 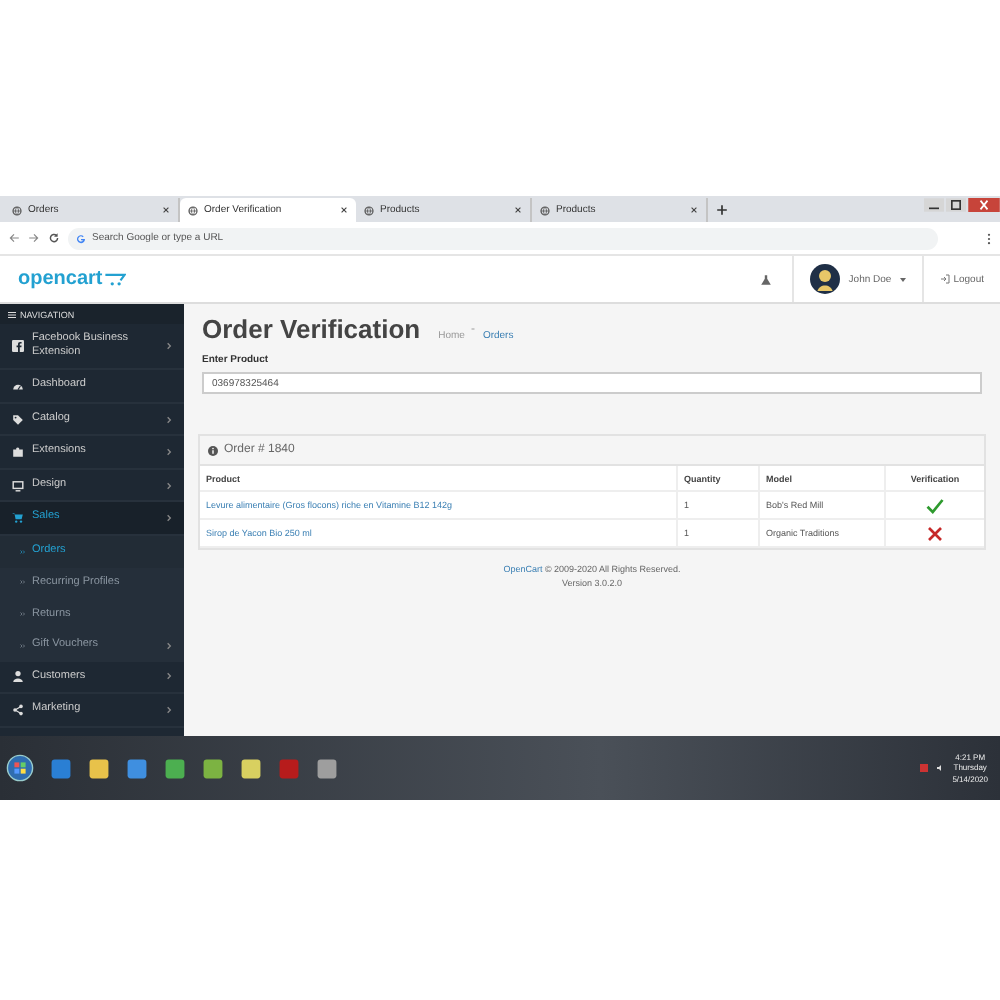 I want to click on forward-arrow-icon, so click(x=34, y=238).